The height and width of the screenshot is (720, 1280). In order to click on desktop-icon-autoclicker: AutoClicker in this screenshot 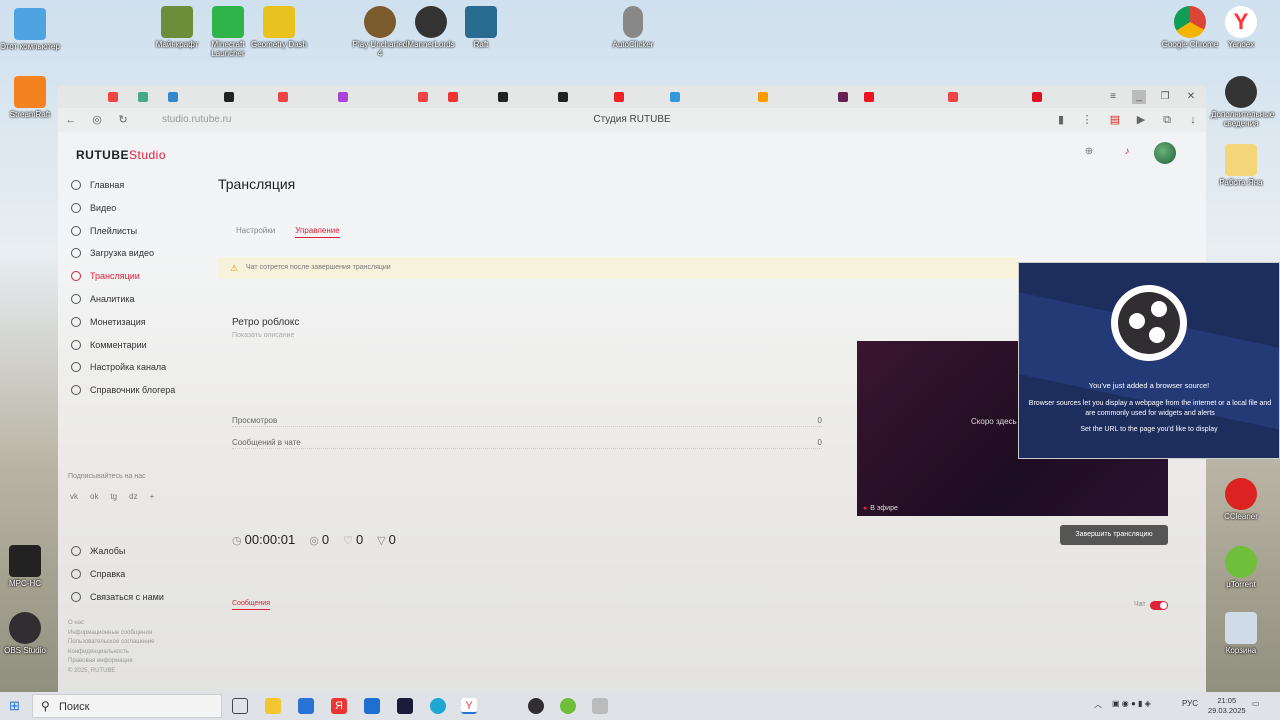, I will do `click(633, 27)`.